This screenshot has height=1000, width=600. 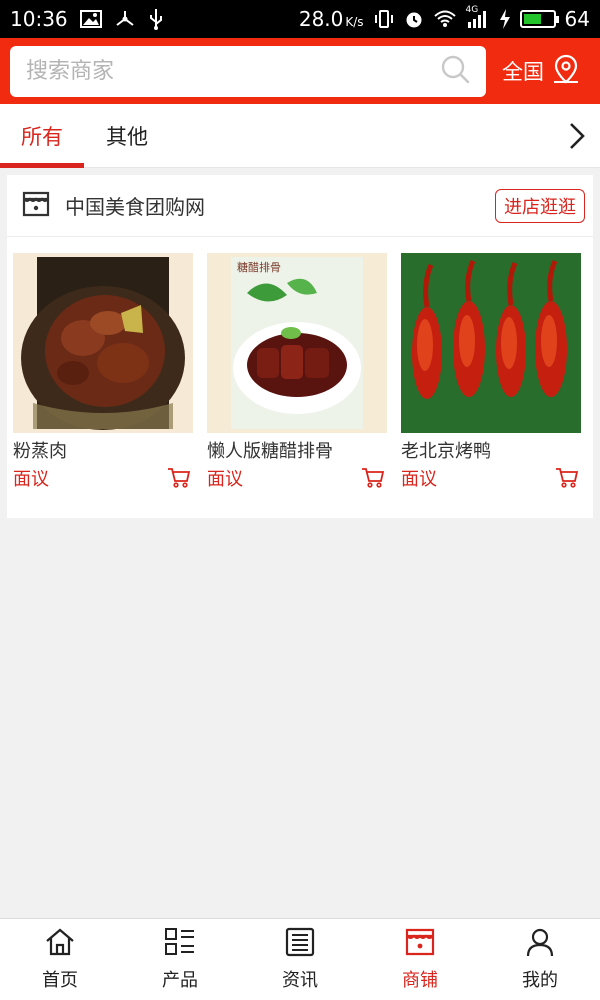 I want to click on speed-unit: K/s, so click(x=354, y=22).